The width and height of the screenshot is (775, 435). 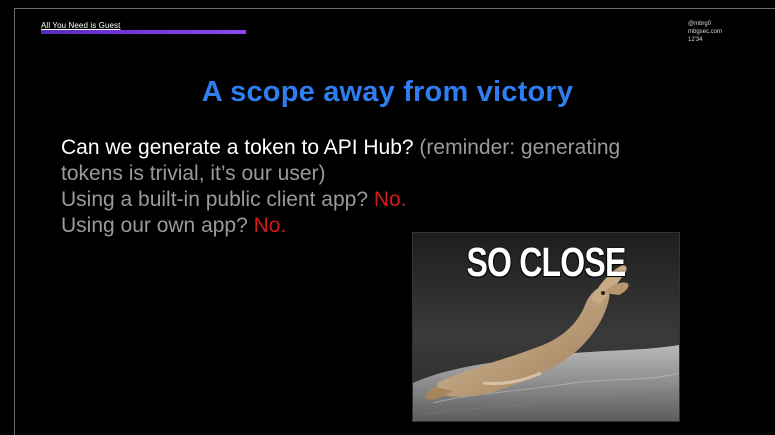 What do you see at coordinates (143, 32) in the screenshot?
I see `title-accent-bar` at bounding box center [143, 32].